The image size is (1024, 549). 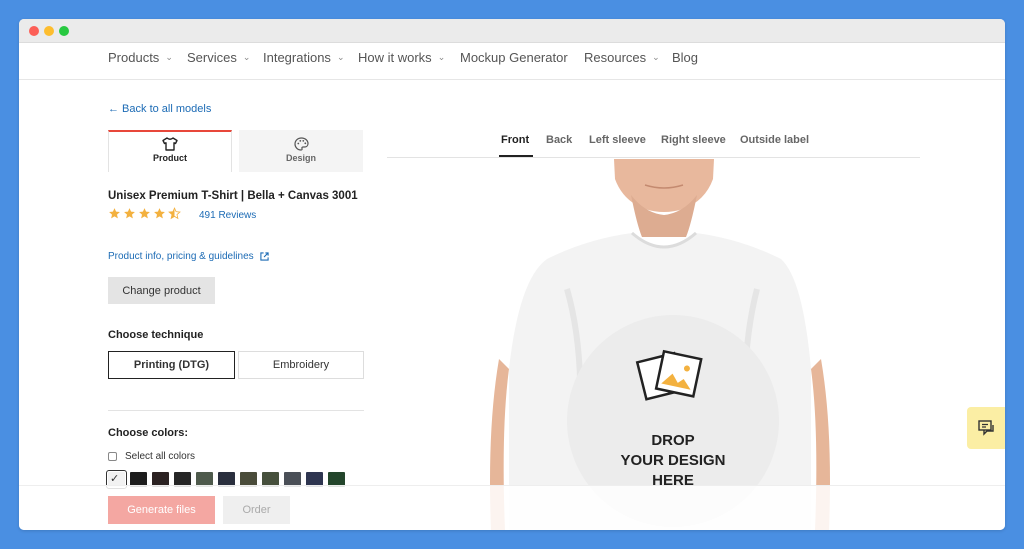 I want to click on side-tabs: Product Design, so click(x=235, y=151).